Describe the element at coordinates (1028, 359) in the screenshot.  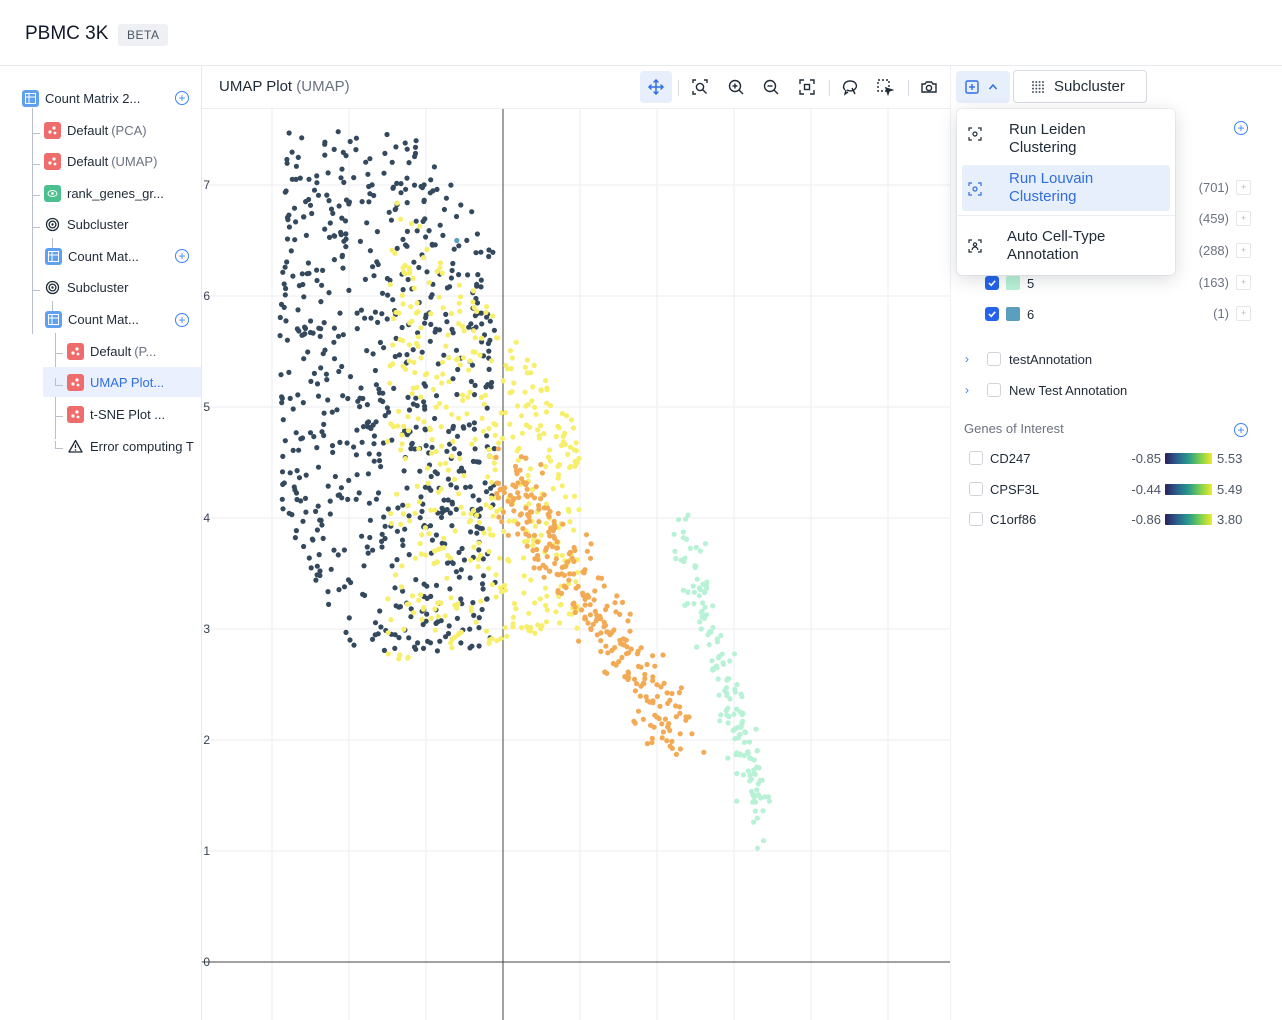
I see `annotation-row: › testAnnotation` at that location.